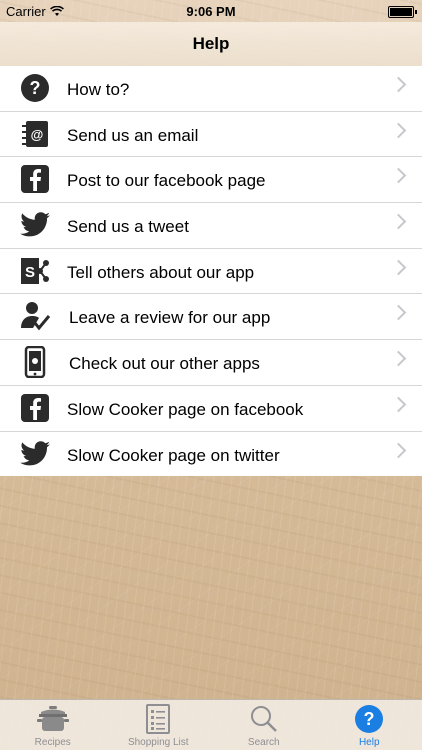 The image size is (422, 750). I want to click on pot-icon, so click(52, 718).